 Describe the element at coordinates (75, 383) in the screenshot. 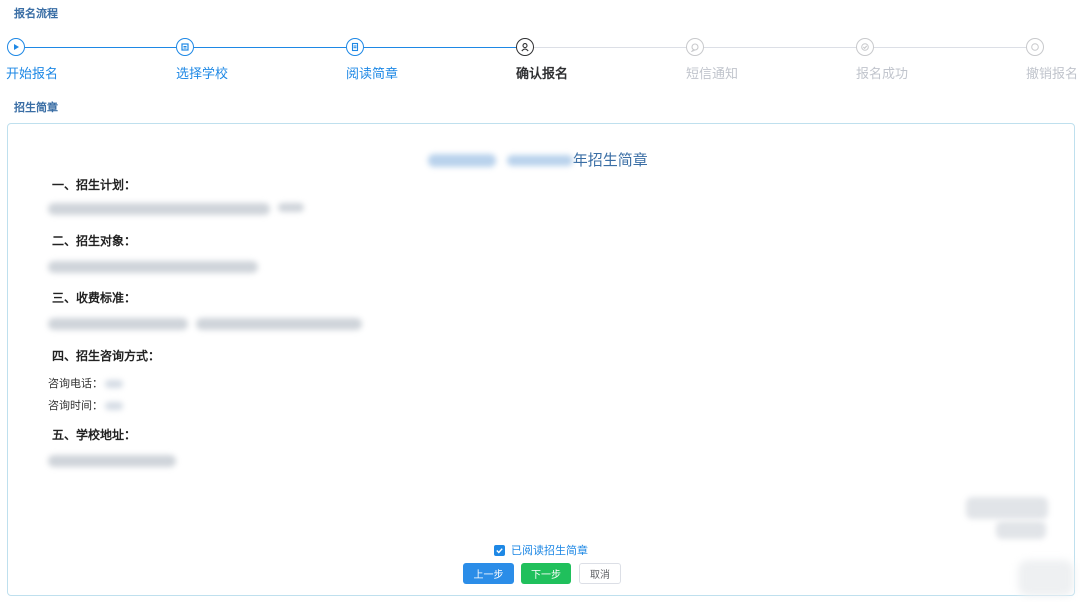

I see `contact-phone-label: 咨询电话：` at that location.